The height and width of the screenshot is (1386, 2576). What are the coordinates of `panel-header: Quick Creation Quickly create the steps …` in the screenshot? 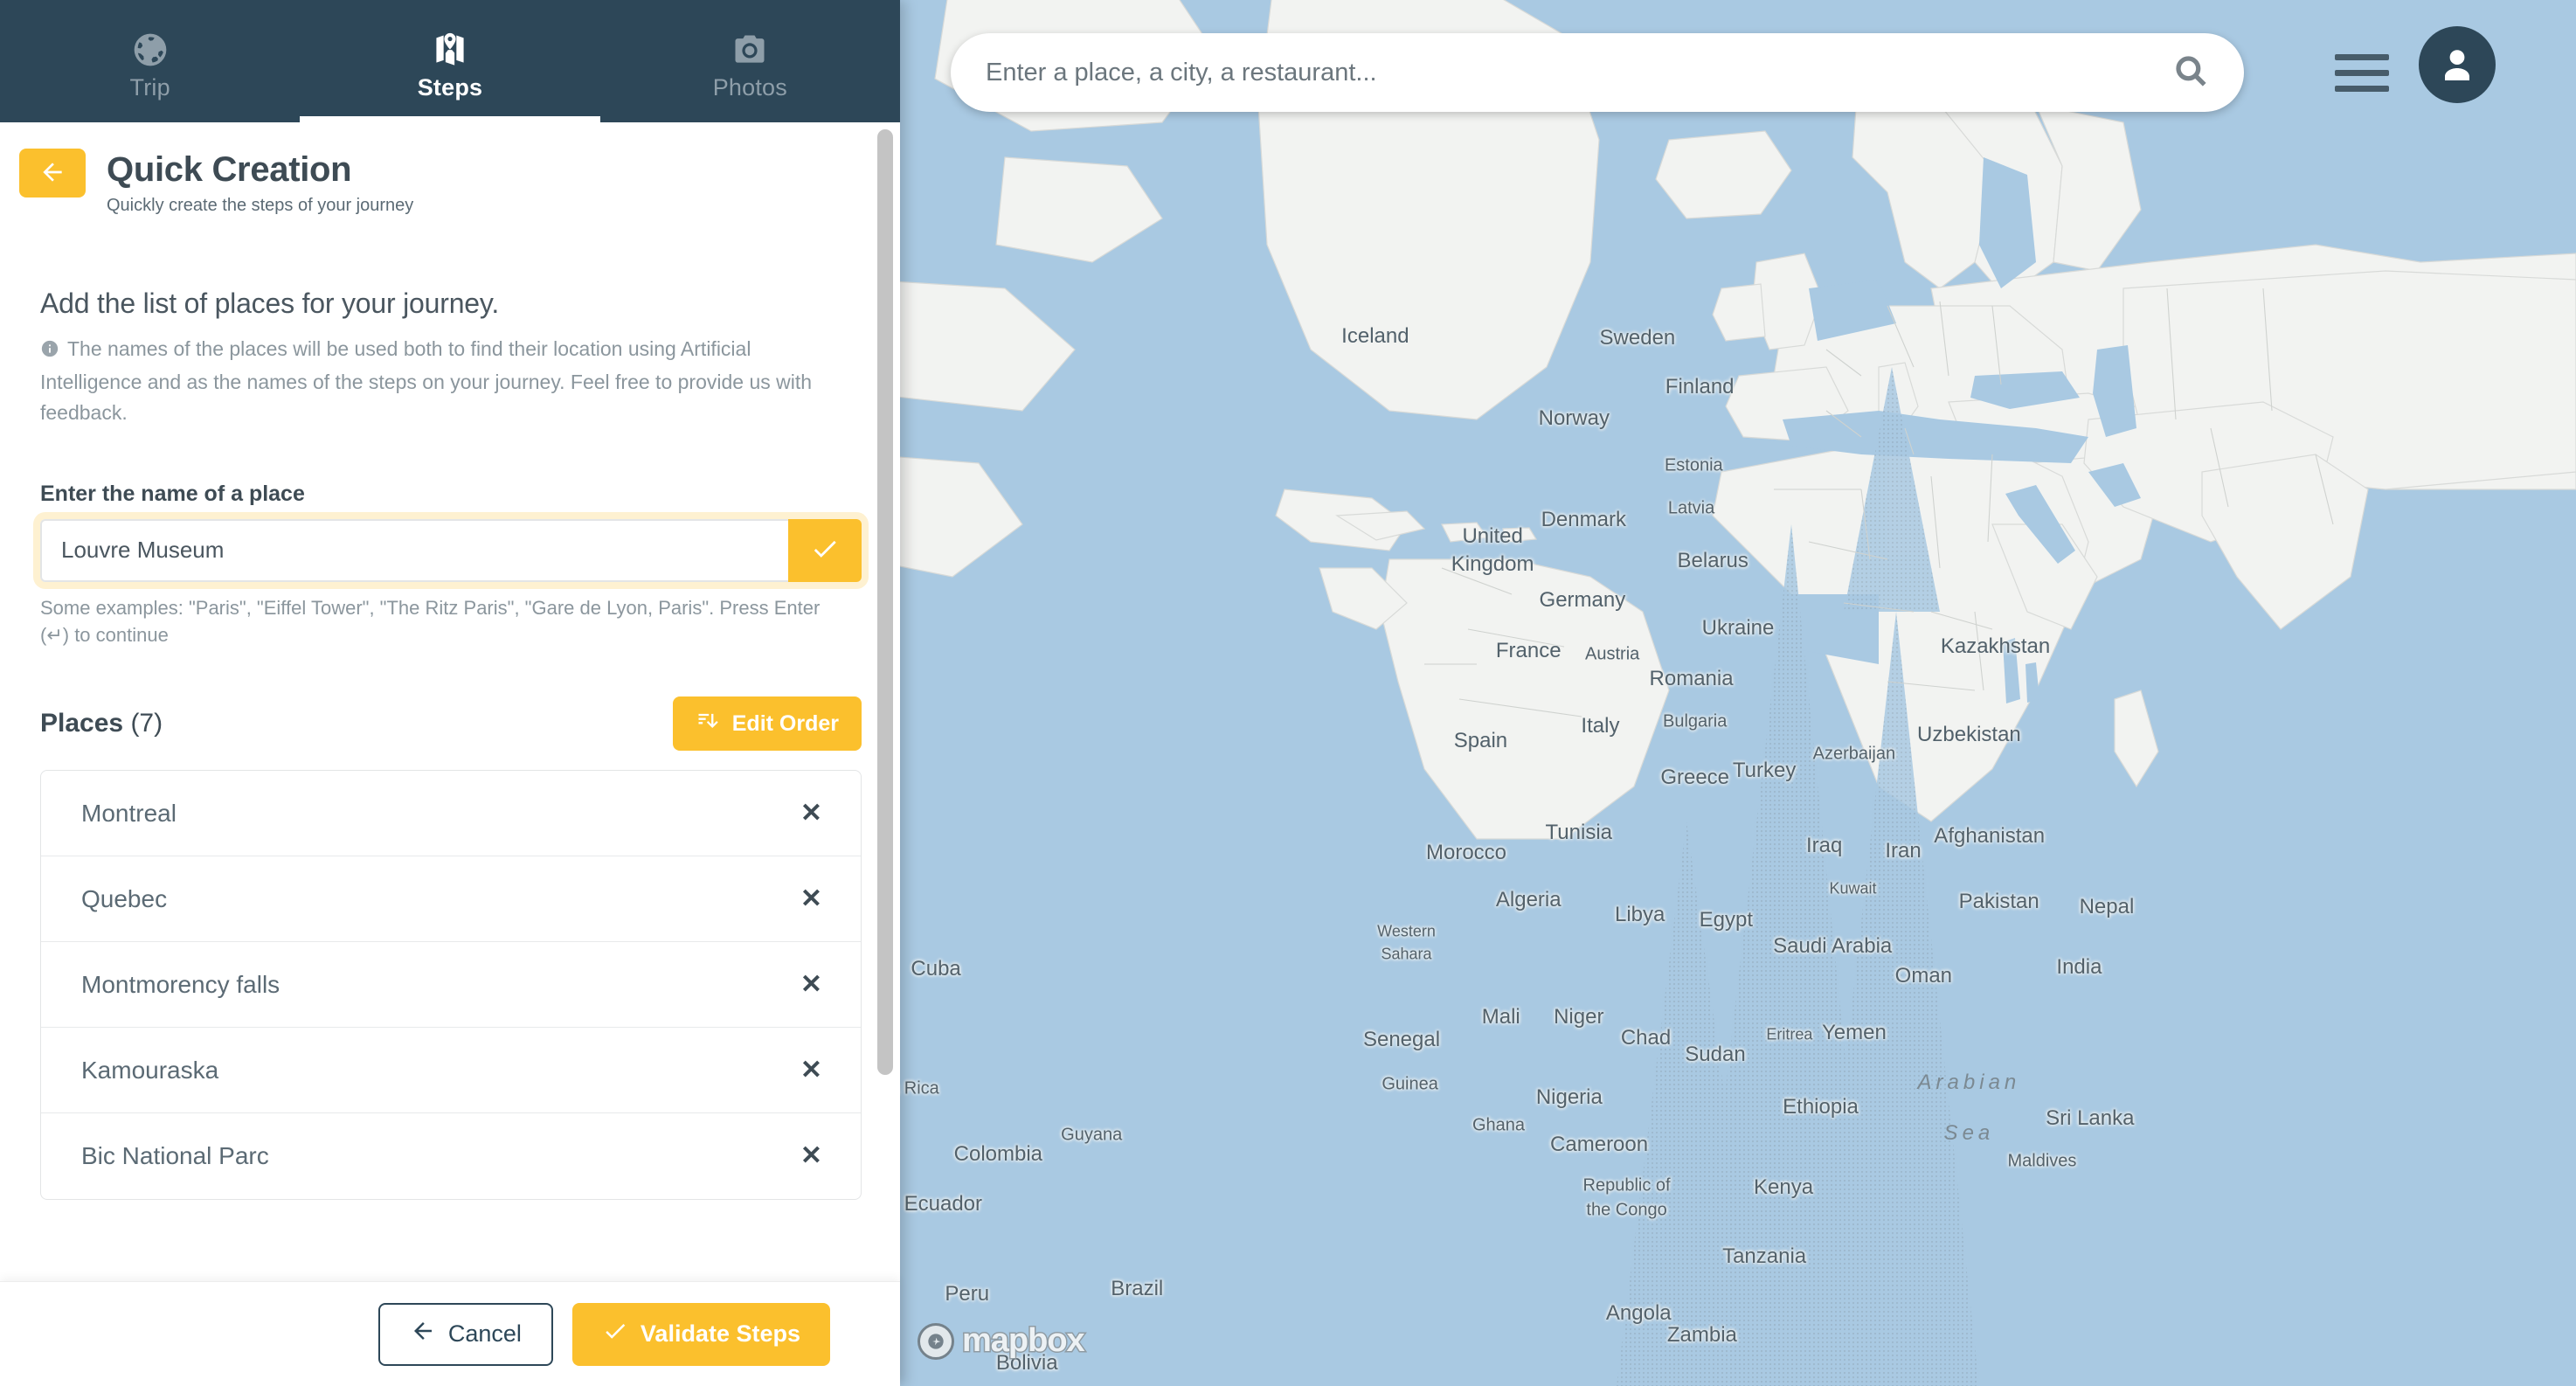 It's located at (450, 169).